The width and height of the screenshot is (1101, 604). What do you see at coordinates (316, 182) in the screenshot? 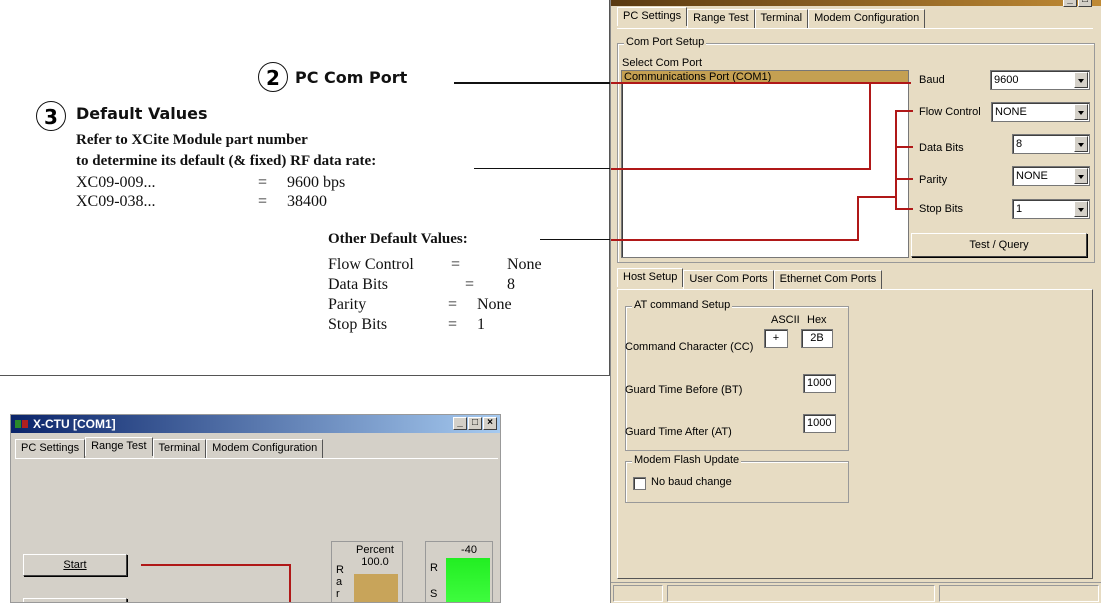
I see `rate-value-1: 9600 bps` at bounding box center [316, 182].